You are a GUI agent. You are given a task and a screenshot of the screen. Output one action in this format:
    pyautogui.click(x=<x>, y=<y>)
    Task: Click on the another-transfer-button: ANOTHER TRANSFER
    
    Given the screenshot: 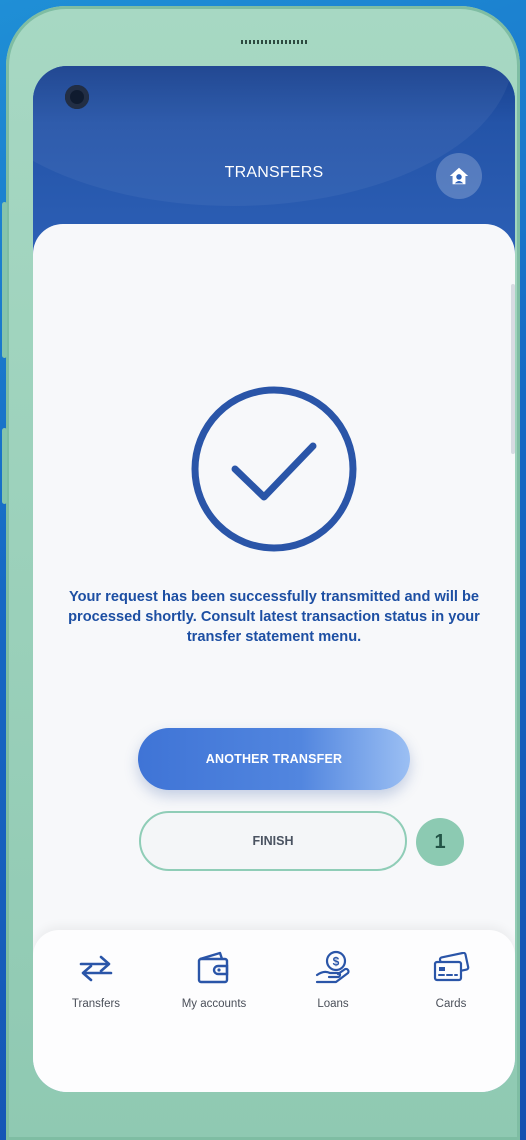 What is the action you would take?
    pyautogui.click(x=274, y=759)
    